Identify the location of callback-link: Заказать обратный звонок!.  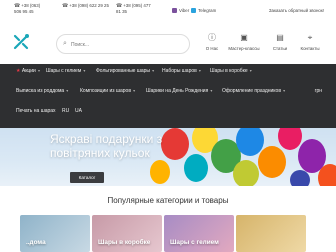
(296, 10).